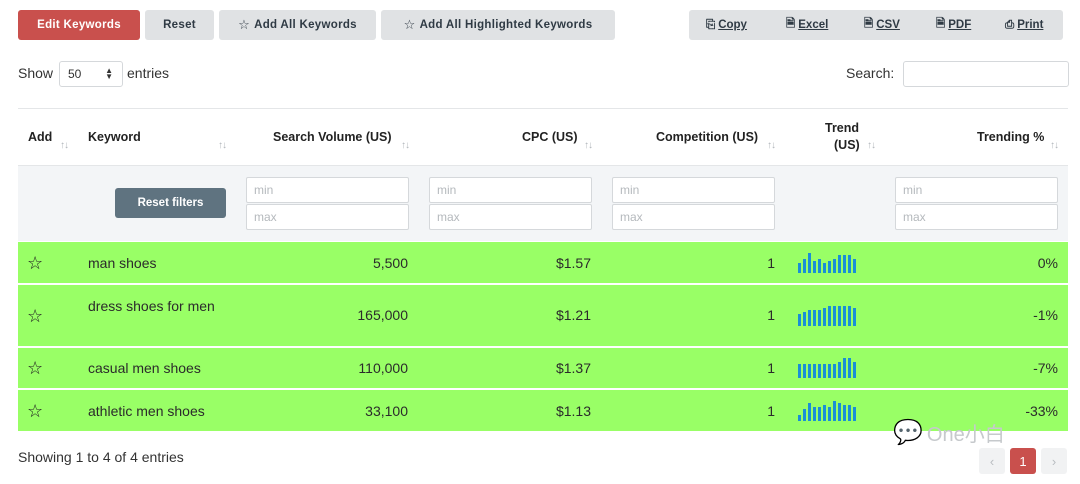 The width and height of the screenshot is (1080, 484). Describe the element at coordinates (498, 25) in the screenshot. I see `add-highlighted-keywords-button: ☆ Add All Highlighted Keywords` at that location.